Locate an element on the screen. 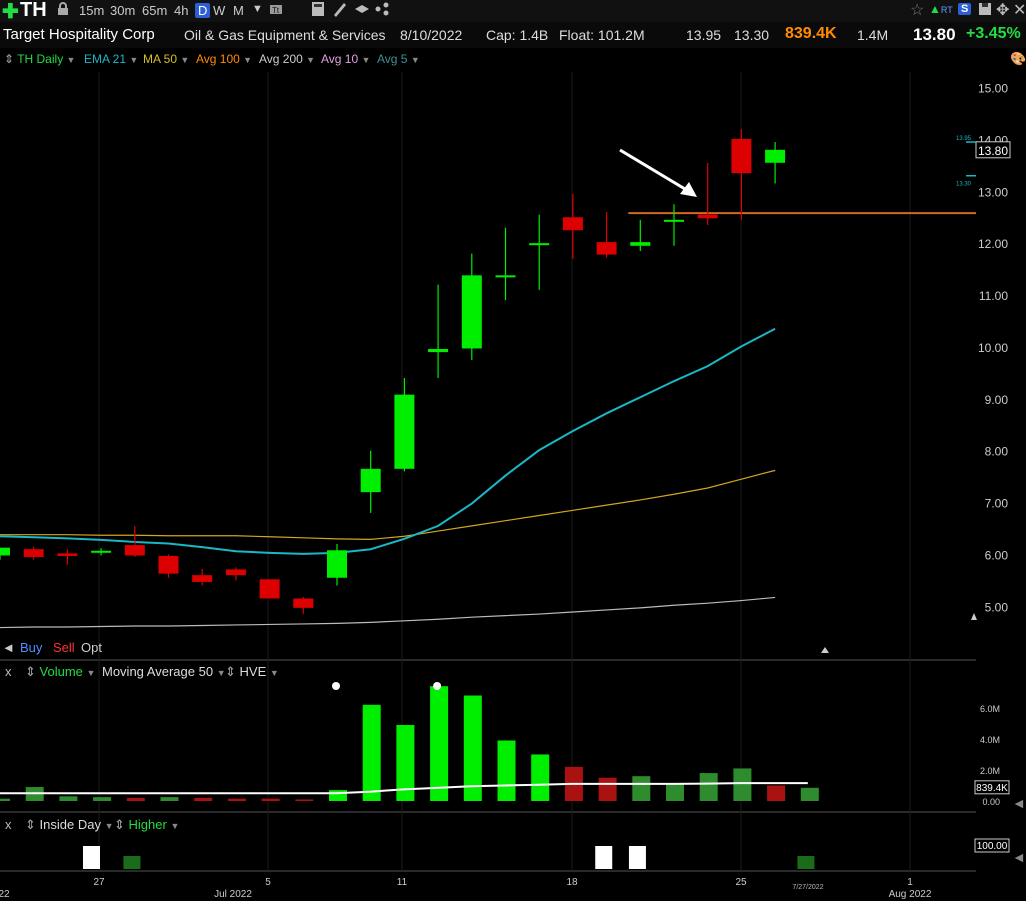 Image resolution: width=1026 pixels, height=901 pixels. volume-study: ⇕ Volume ▼ is located at coordinates (60, 672).